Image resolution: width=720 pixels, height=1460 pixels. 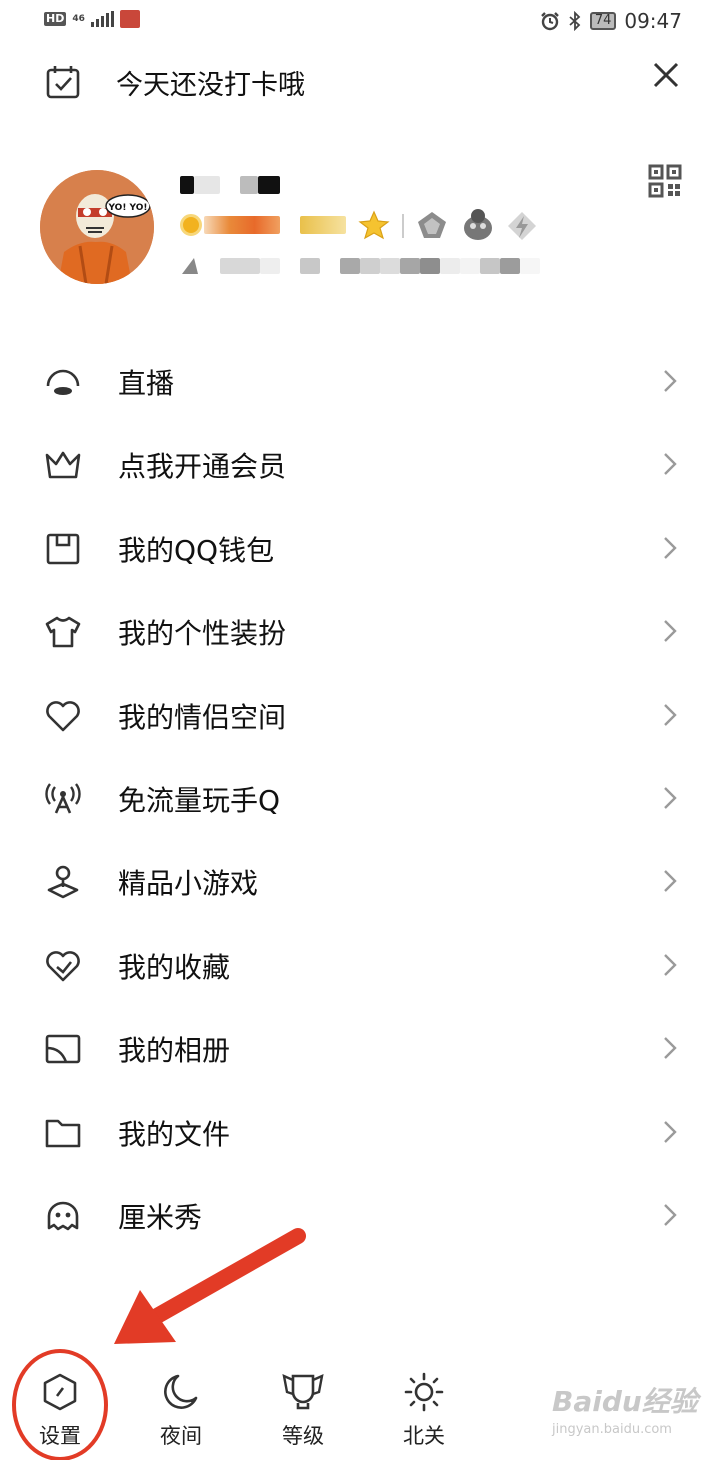 What do you see at coordinates (63, 382) in the screenshot?
I see `live-icon` at bounding box center [63, 382].